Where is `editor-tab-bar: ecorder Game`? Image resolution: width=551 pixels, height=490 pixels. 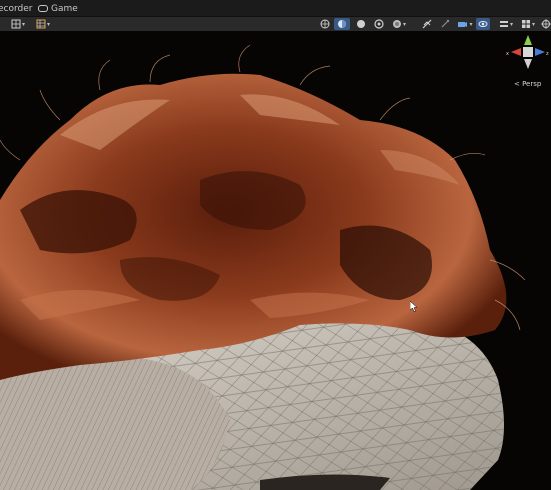
editor-tab-bar: ecorder Game is located at coordinates (275, 8).